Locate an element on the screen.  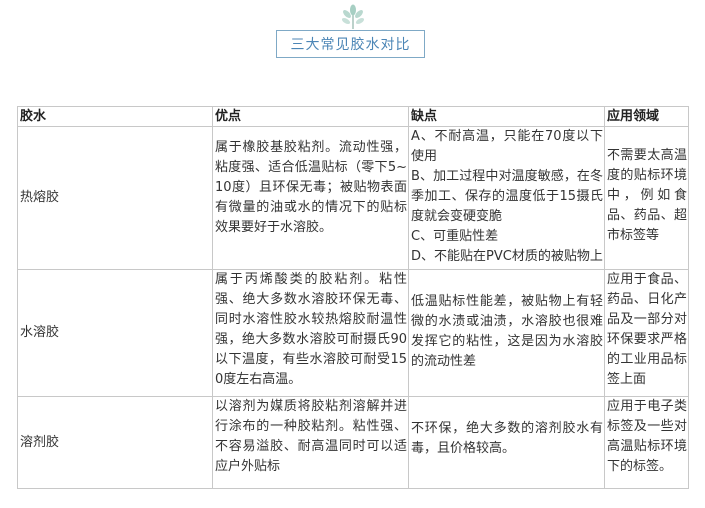
cons-item: 不环保，绝大多数的溶剂胶水有毒，且价格较高。 is located at coordinates (507, 438).